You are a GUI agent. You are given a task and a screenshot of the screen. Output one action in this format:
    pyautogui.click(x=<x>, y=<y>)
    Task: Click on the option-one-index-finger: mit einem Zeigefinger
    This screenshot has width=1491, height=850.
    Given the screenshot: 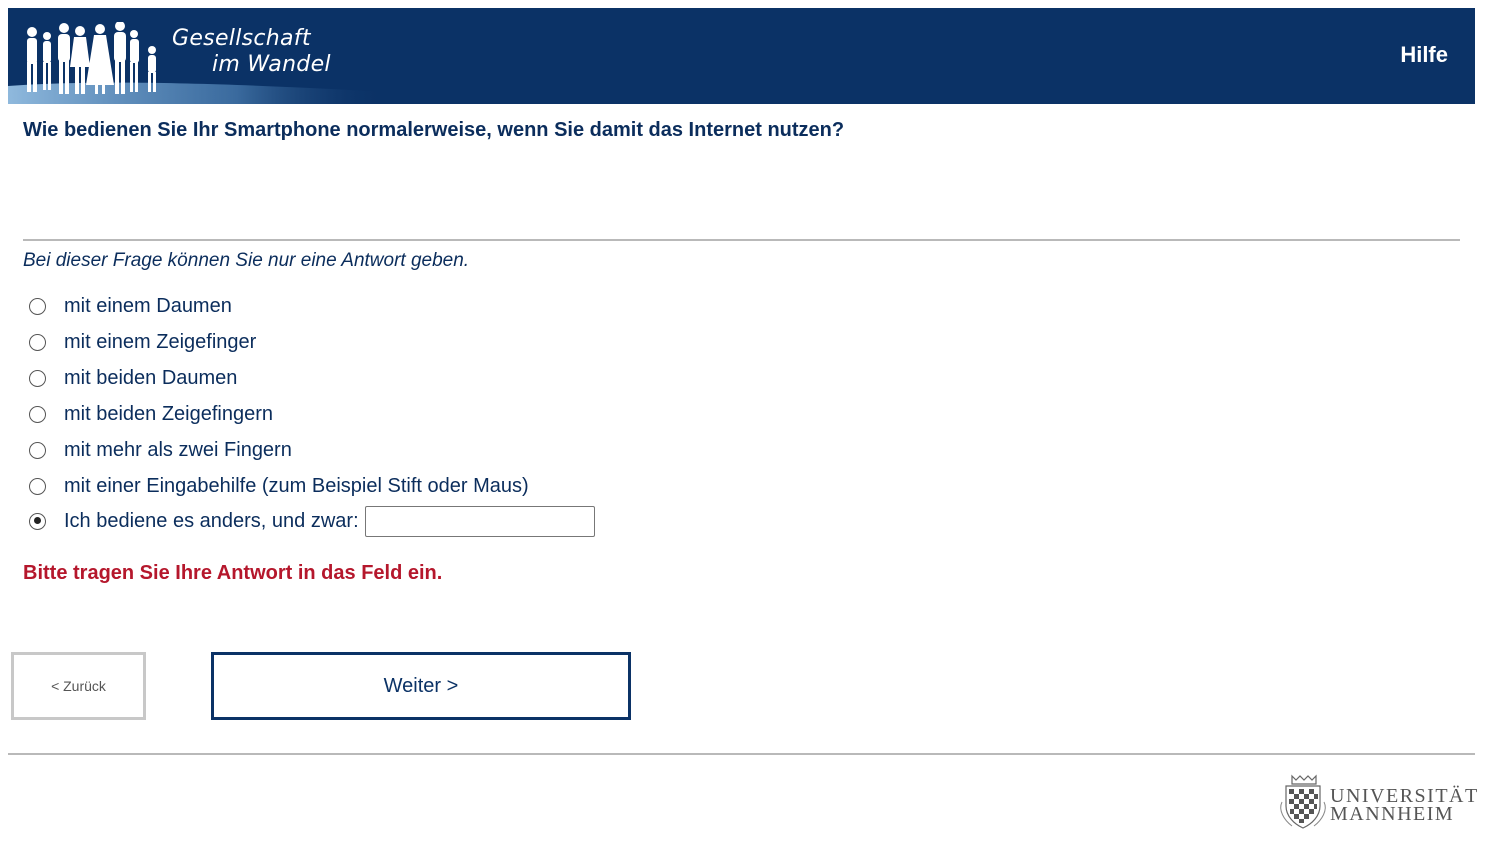 What is the action you would take?
    pyautogui.click(x=312, y=342)
    